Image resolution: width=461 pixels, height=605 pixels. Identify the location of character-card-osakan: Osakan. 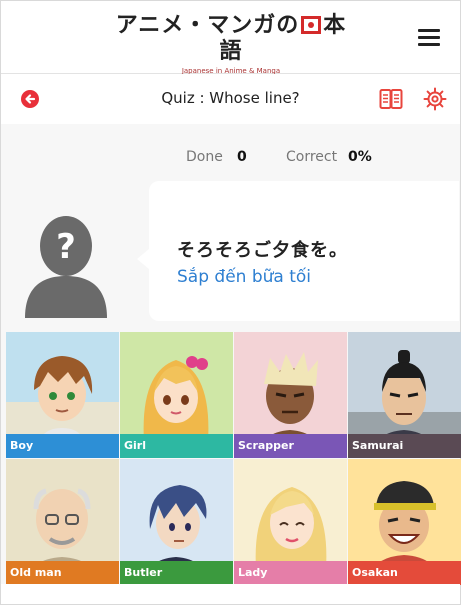
(404, 522).